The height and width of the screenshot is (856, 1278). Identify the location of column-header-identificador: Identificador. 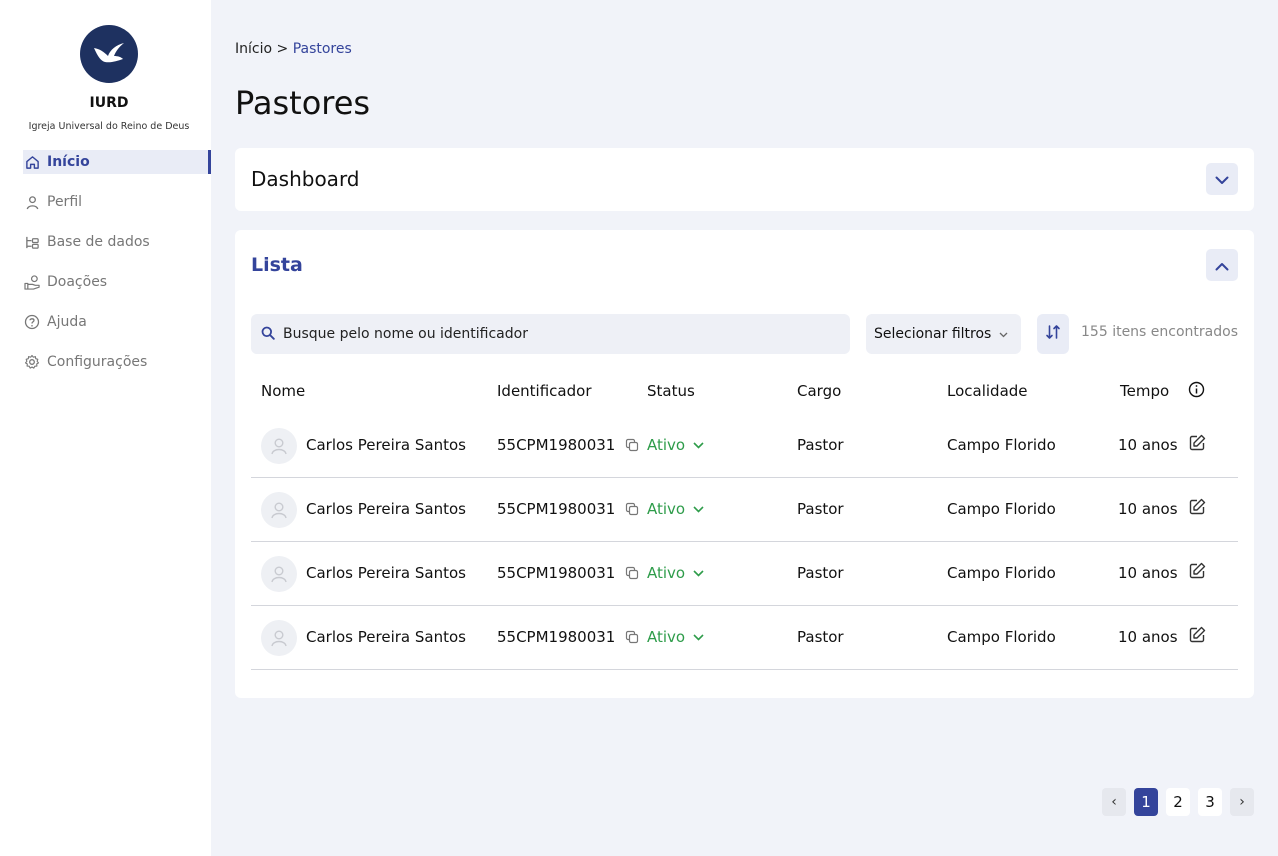
(544, 391).